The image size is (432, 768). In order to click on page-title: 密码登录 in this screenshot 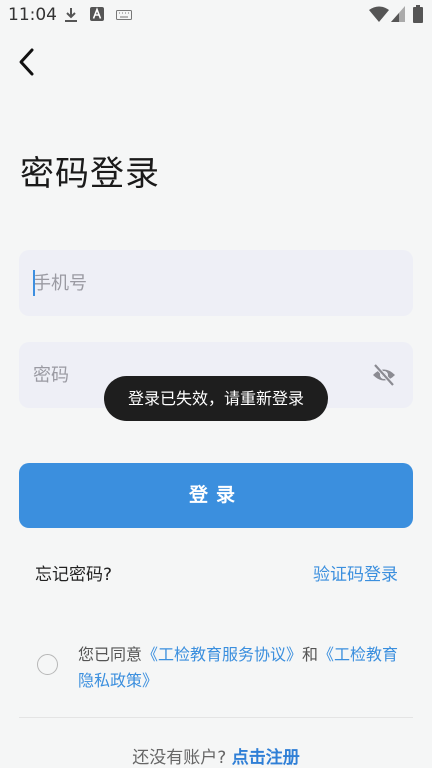, I will do `click(90, 174)`.